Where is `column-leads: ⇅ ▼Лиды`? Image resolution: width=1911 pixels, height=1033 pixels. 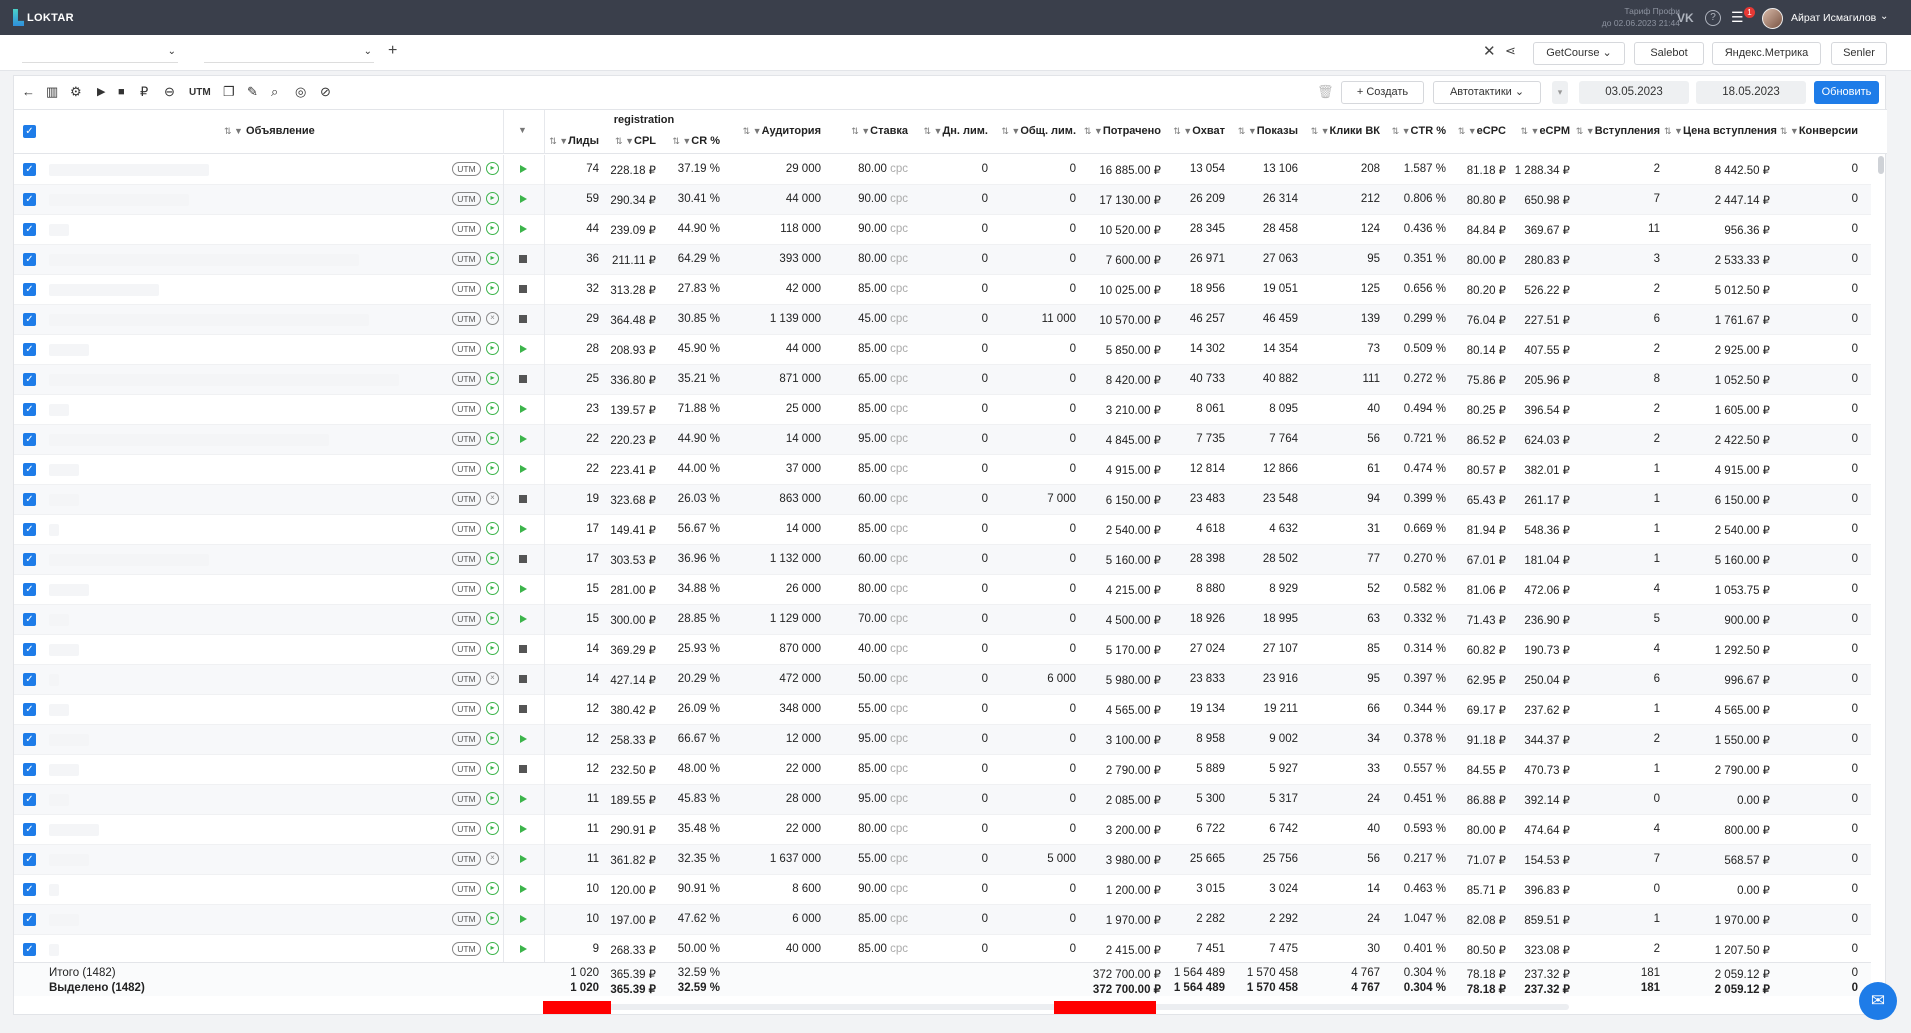
column-leads: ⇅ ▼Лиды is located at coordinates (574, 141).